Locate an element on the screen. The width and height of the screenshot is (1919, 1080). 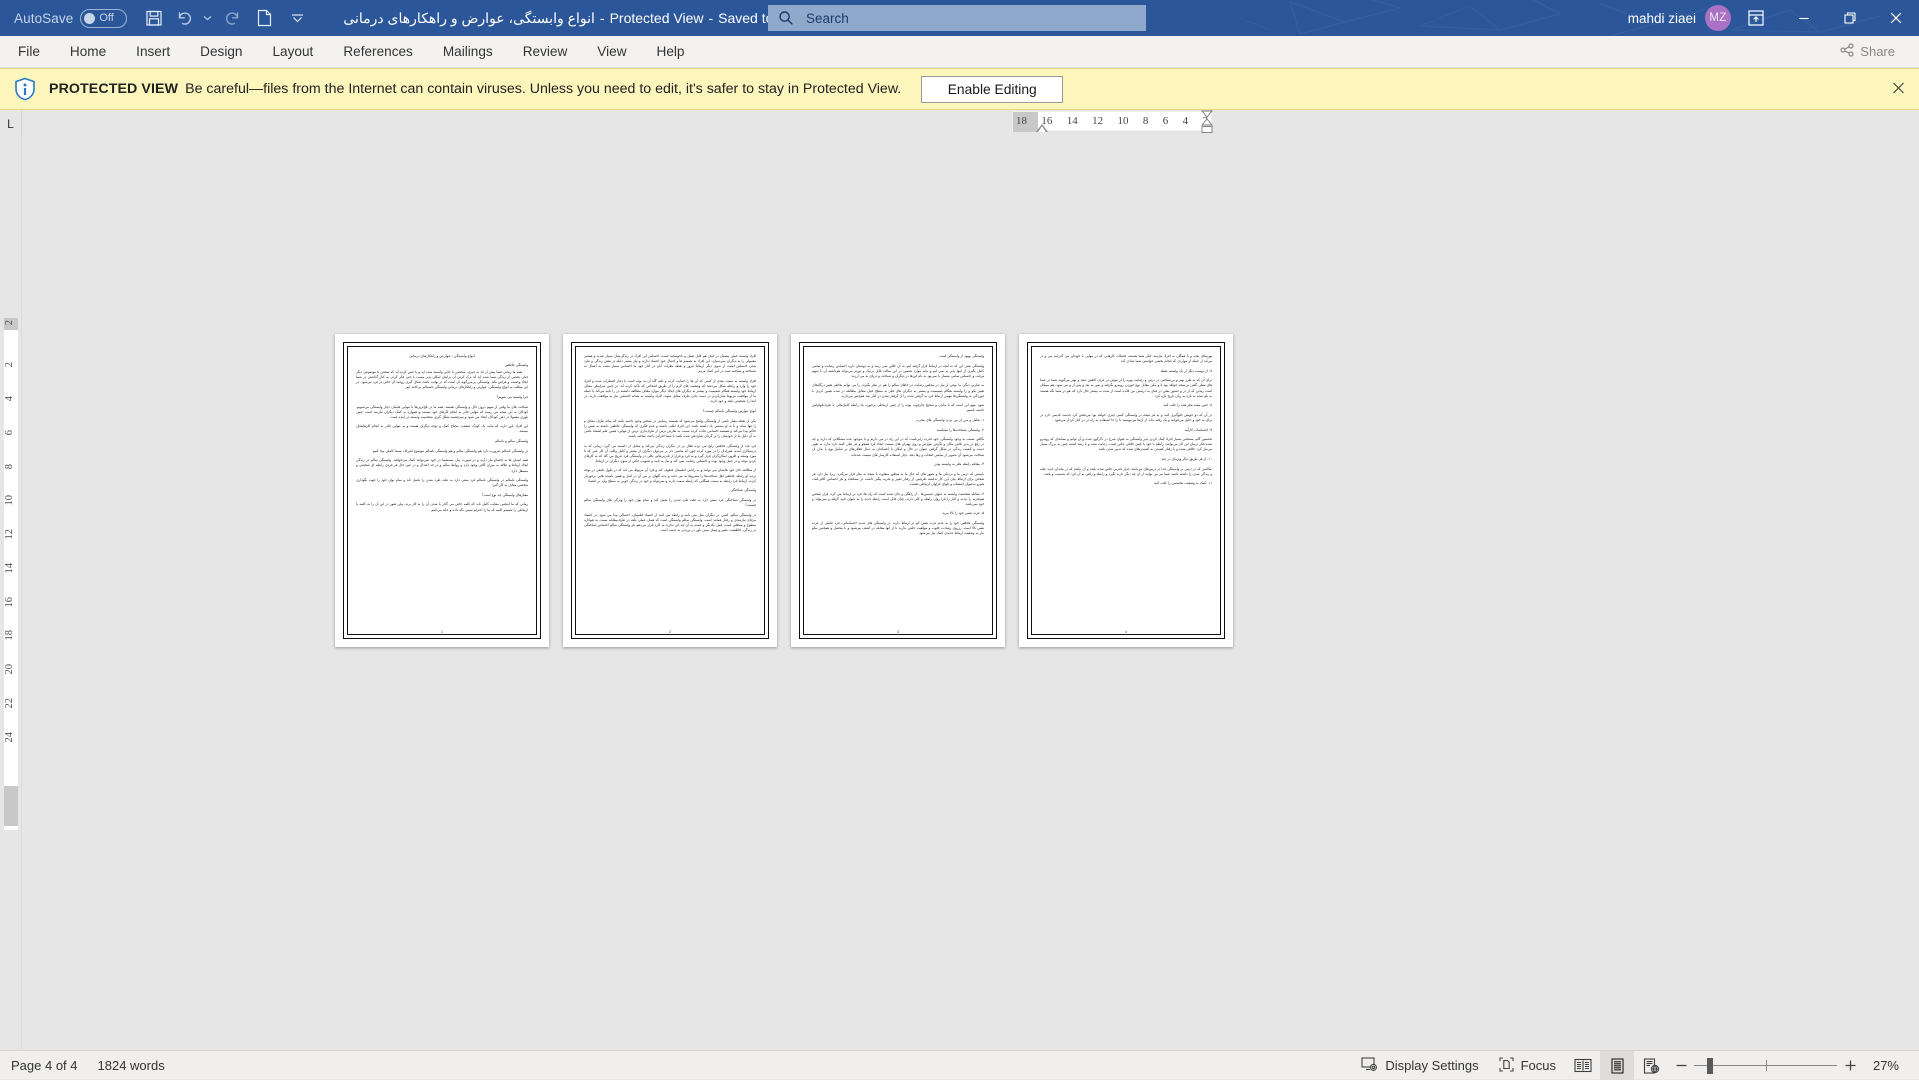
display-settings-label: Display Settings is located at coordinates (1431, 1065).